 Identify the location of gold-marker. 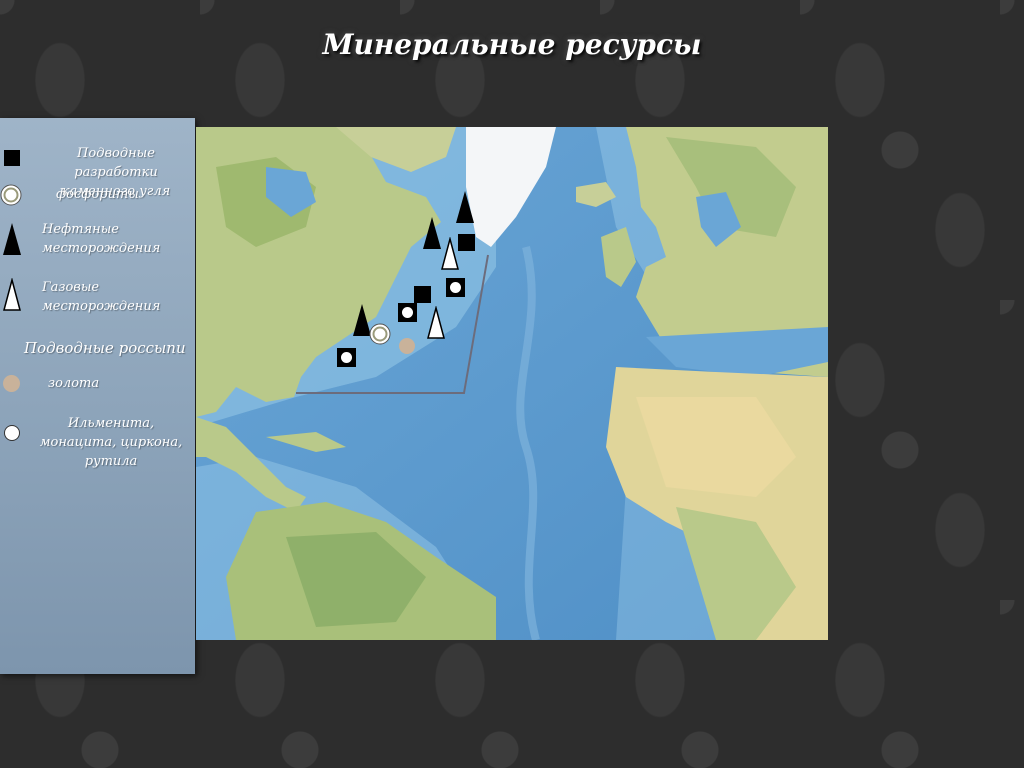
(407, 346).